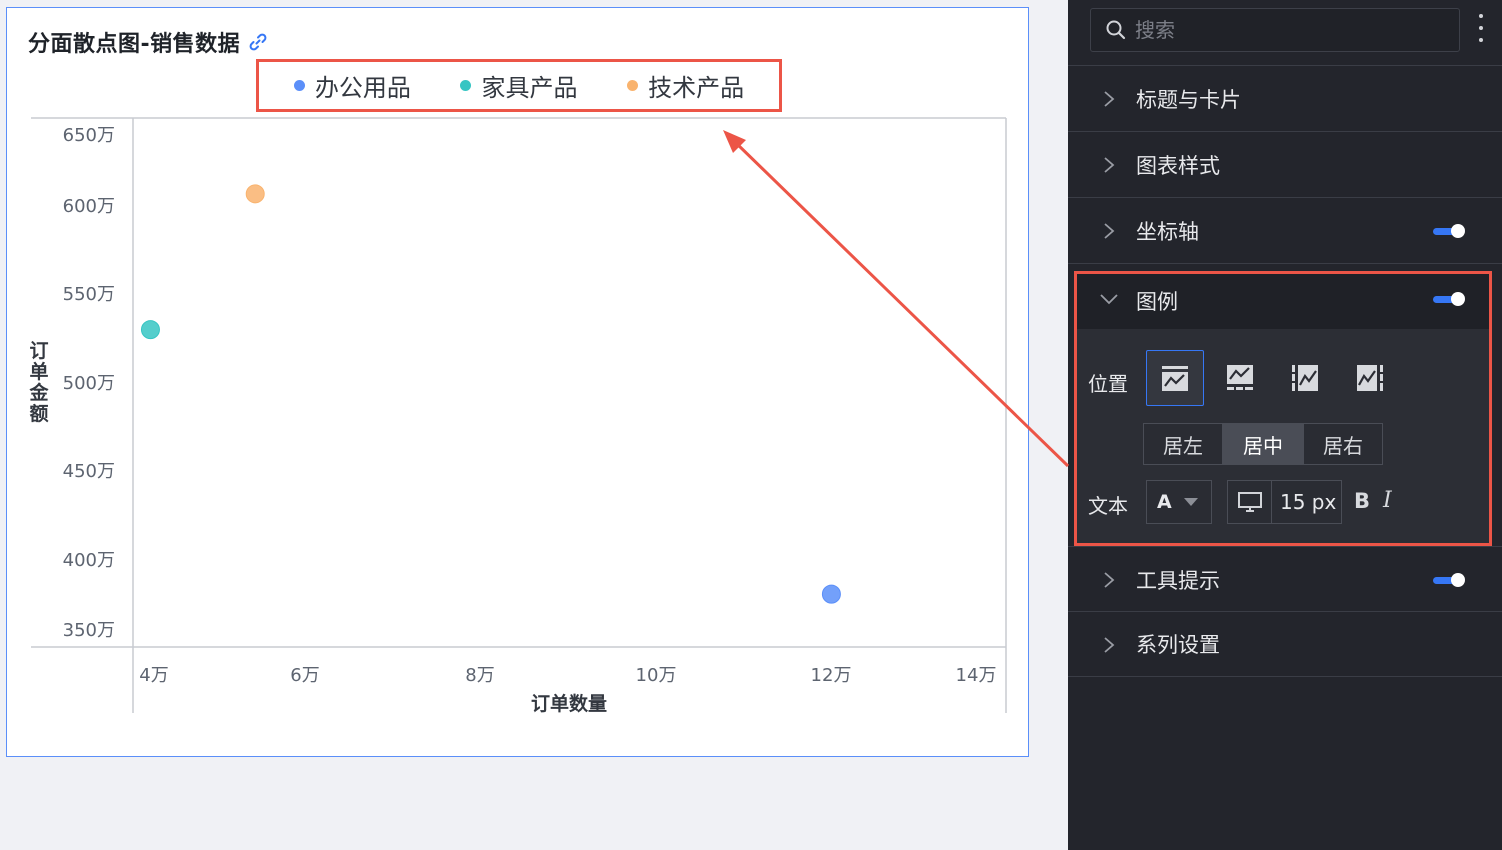  What do you see at coordinates (38, 413) in the screenshot?
I see `y-axis-title-char: 额` at bounding box center [38, 413].